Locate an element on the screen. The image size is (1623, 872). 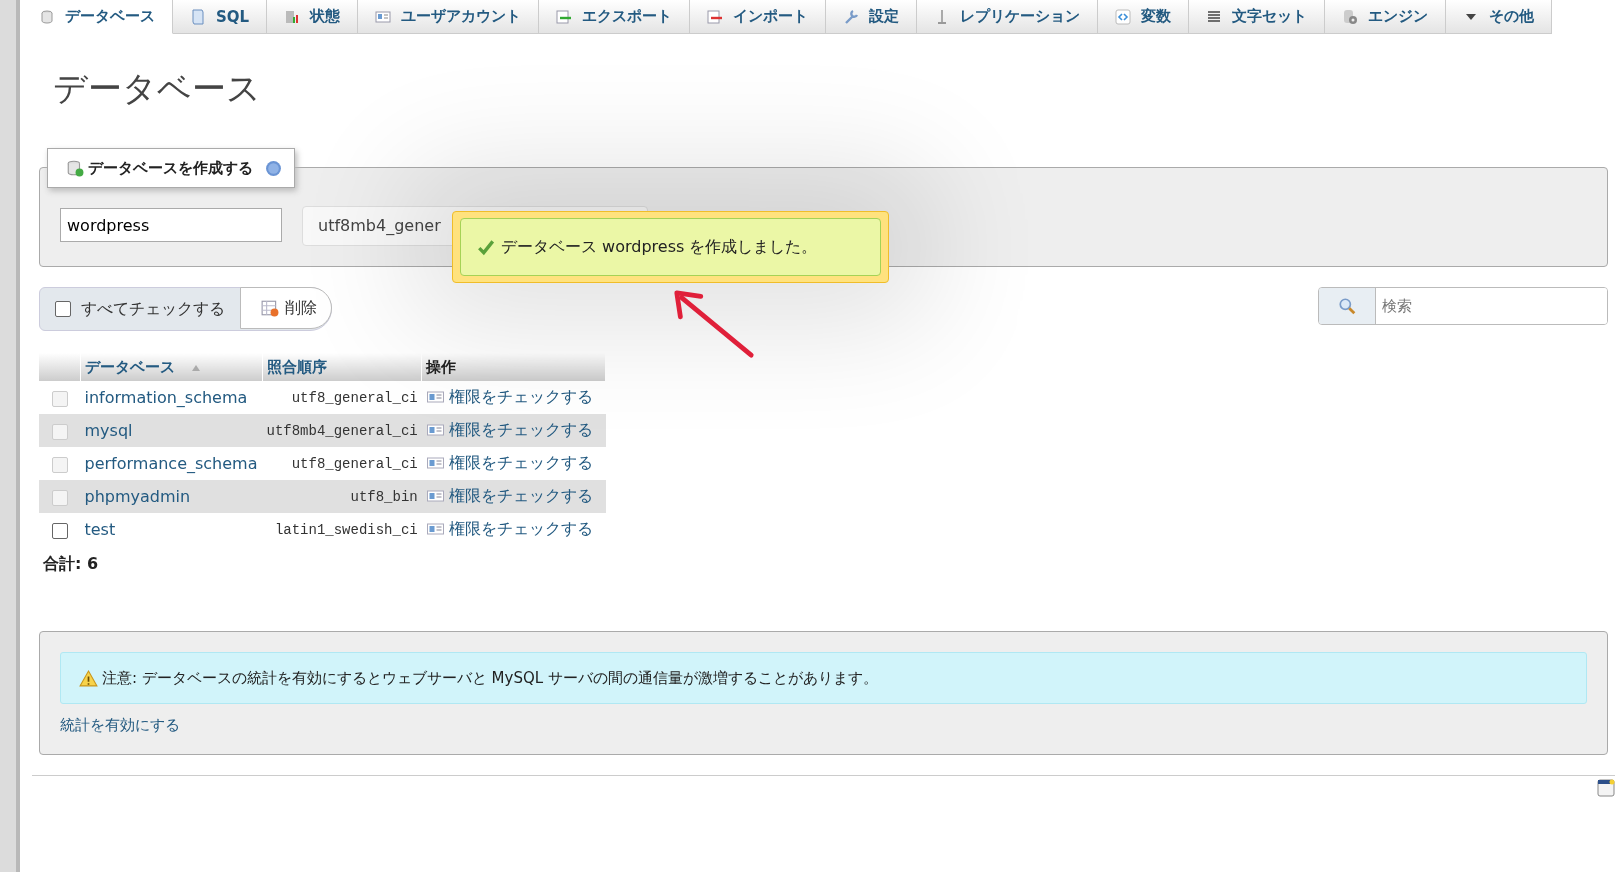
collation-cell: utf8_bin is located at coordinates (342, 496).